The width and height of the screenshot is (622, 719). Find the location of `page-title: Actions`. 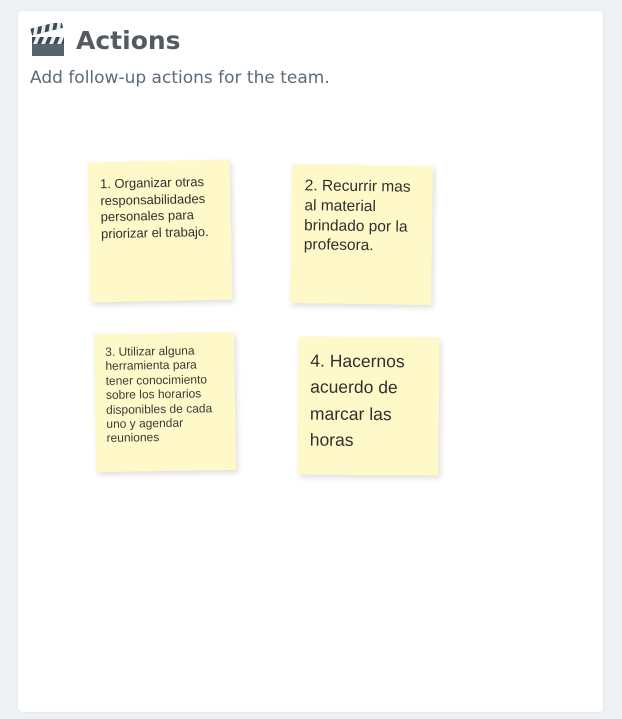

page-title: Actions is located at coordinates (128, 40).